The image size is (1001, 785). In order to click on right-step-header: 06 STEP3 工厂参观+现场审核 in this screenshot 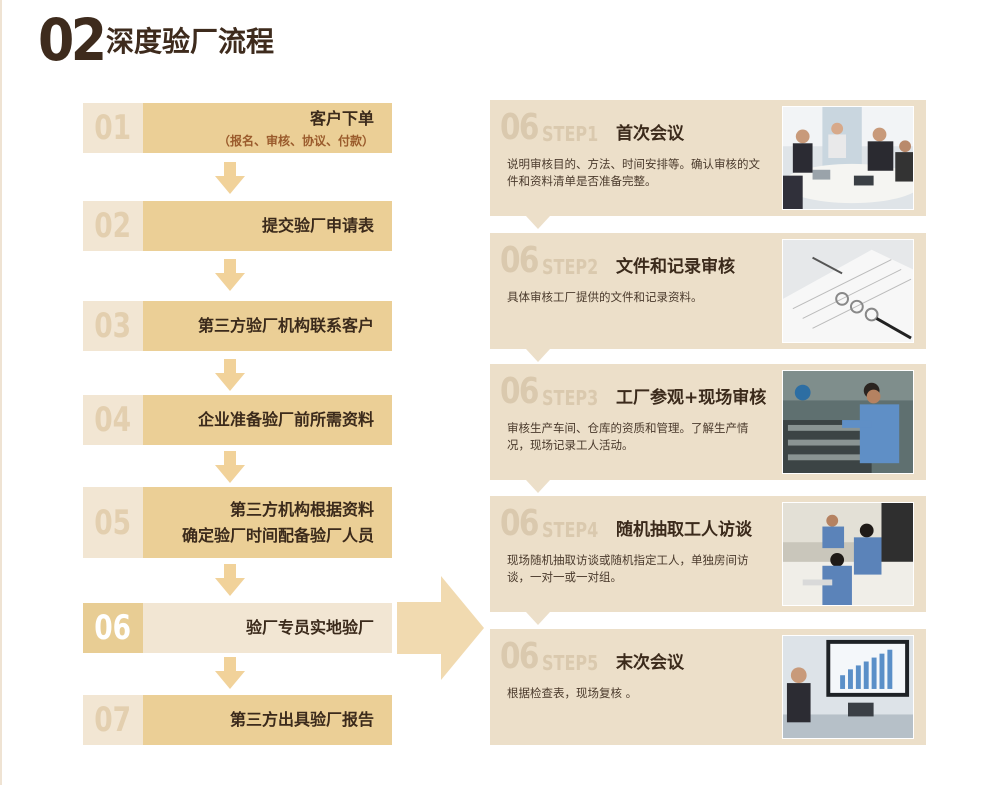, I will do `click(633, 392)`.